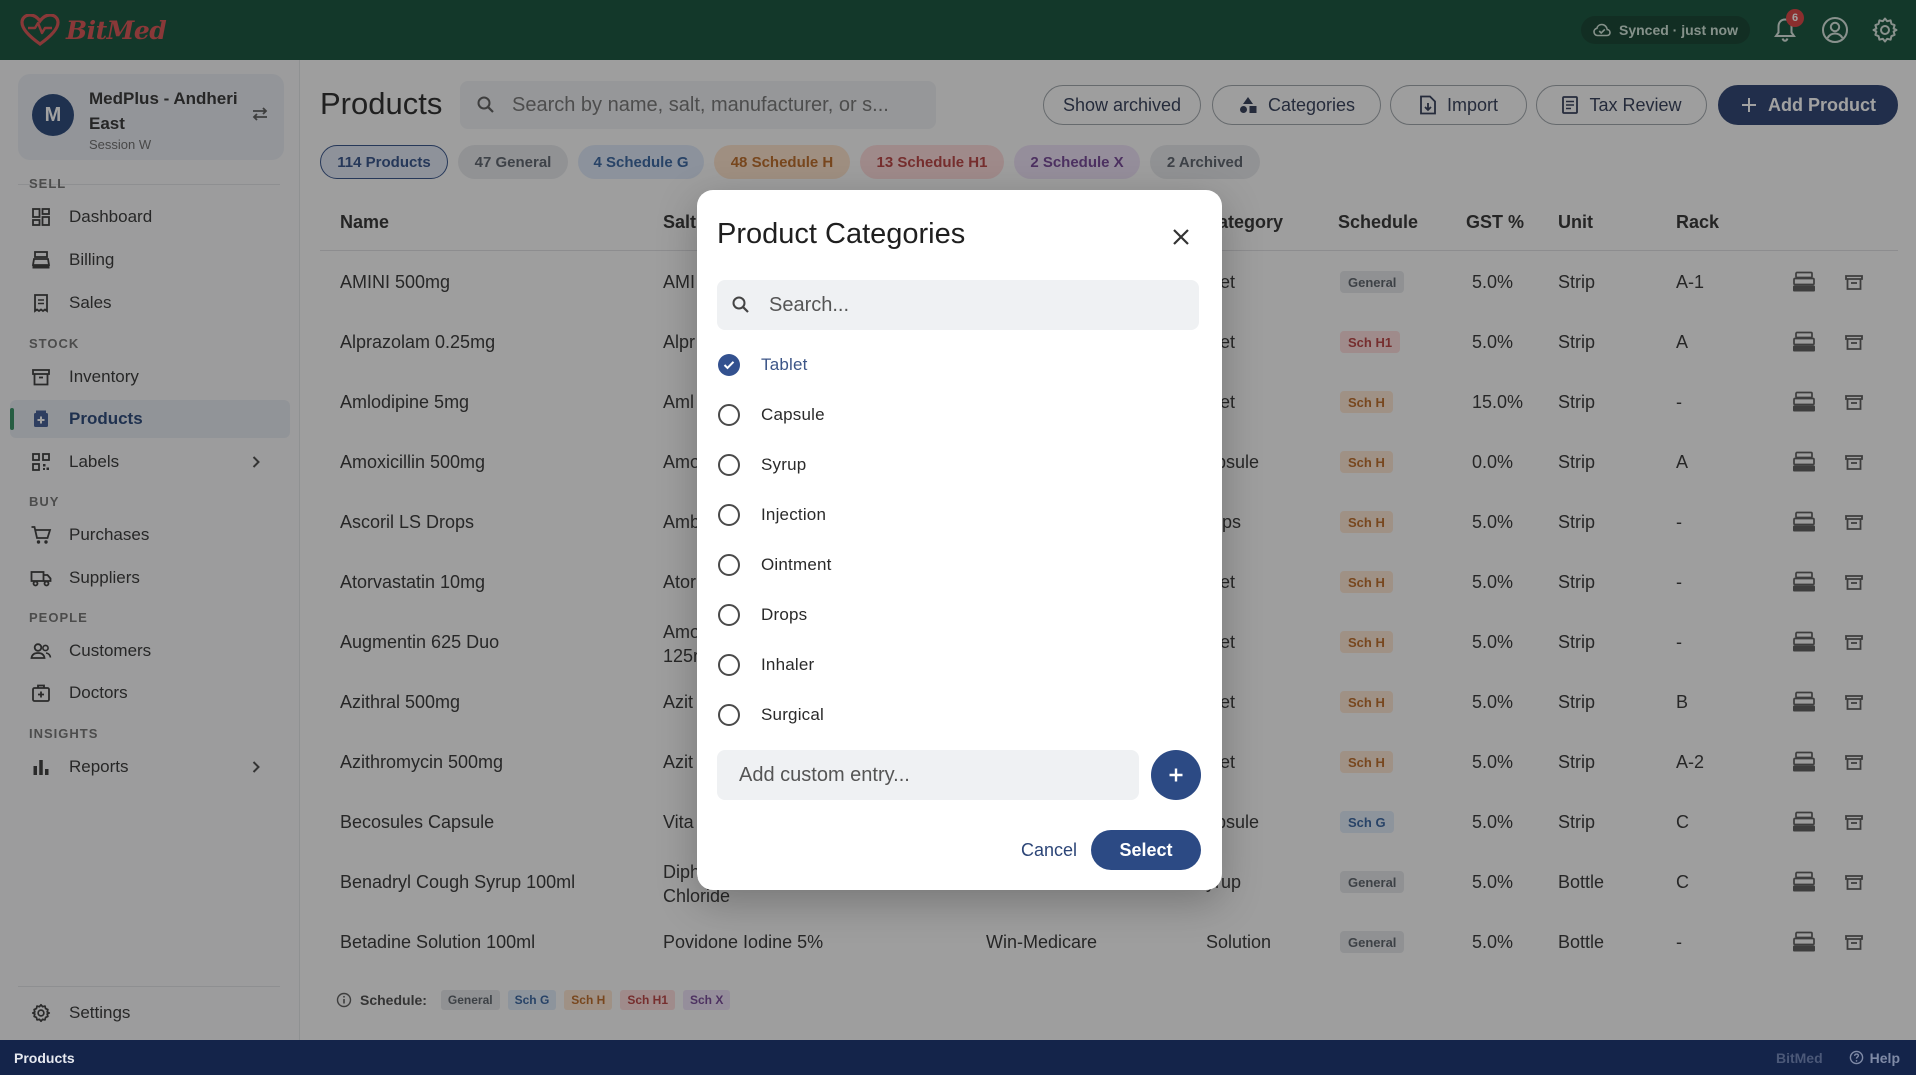 The height and width of the screenshot is (1075, 1916). Describe the element at coordinates (958, 715) in the screenshot. I see `category-option: Surgical` at that location.